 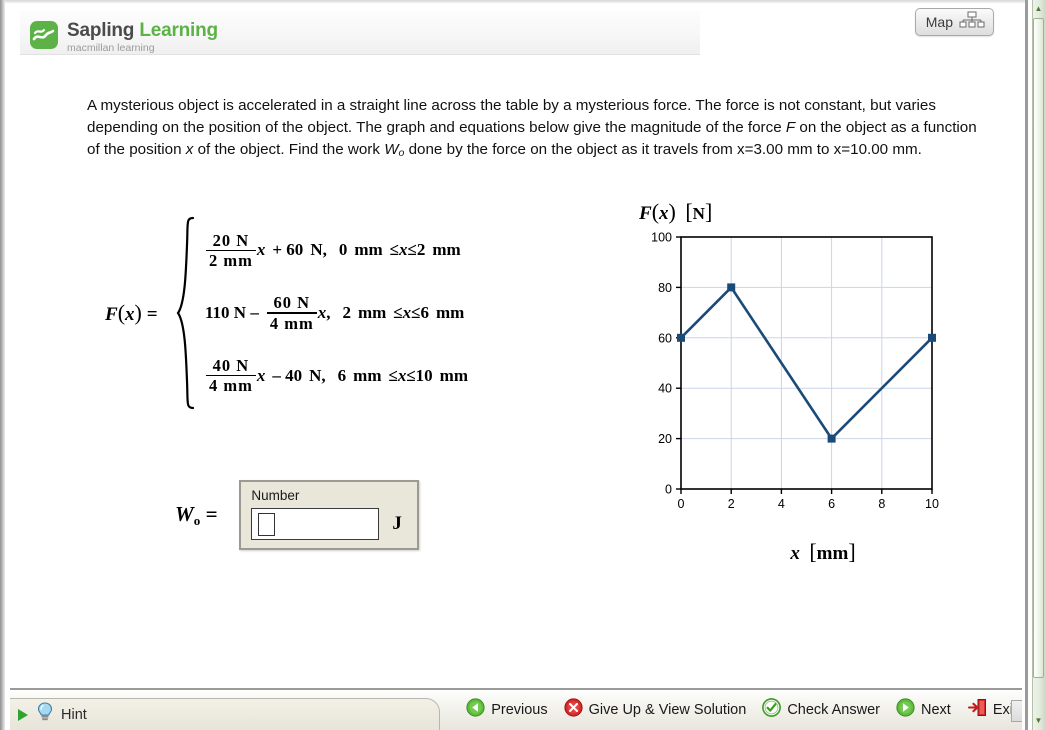 I want to click on eq-close-paren: ), so click(x=138, y=312).